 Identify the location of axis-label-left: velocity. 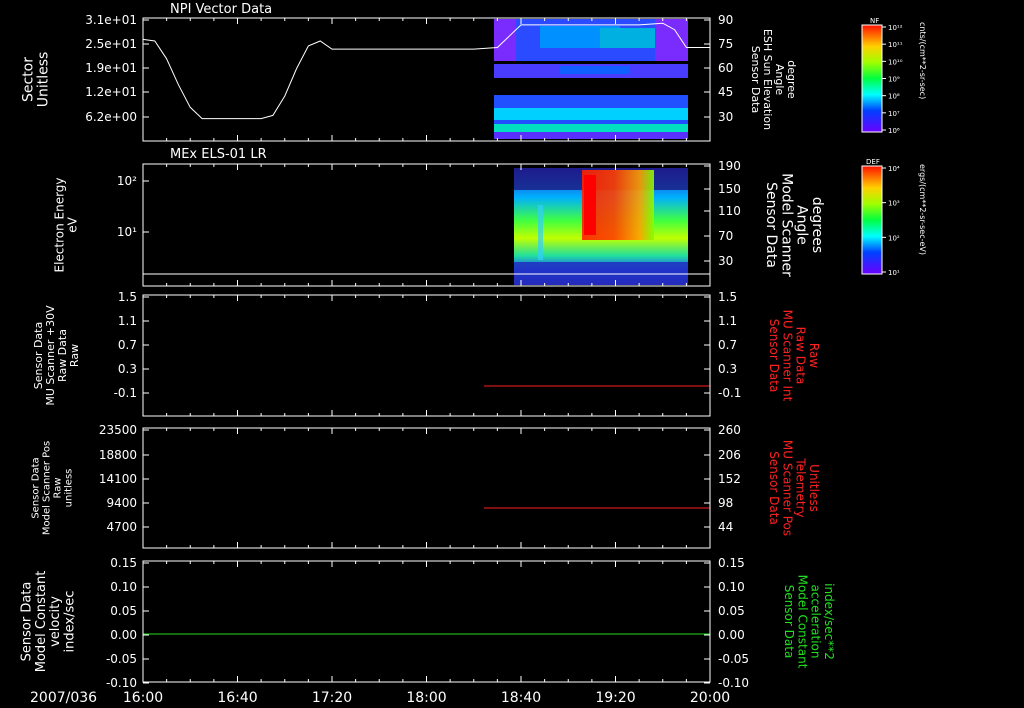
(55, 621).